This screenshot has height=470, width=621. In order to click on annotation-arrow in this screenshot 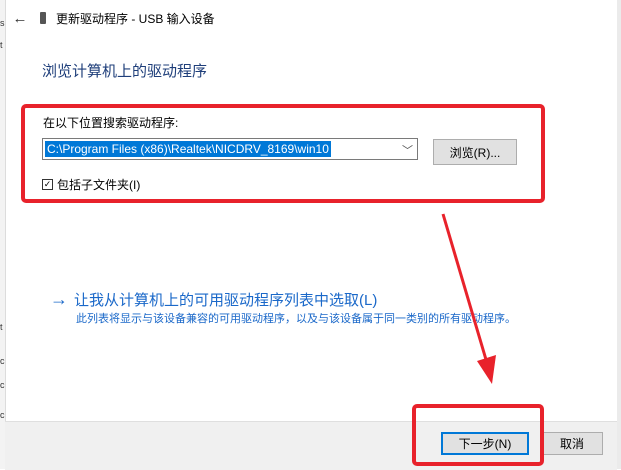, I will do `click(468, 298)`.